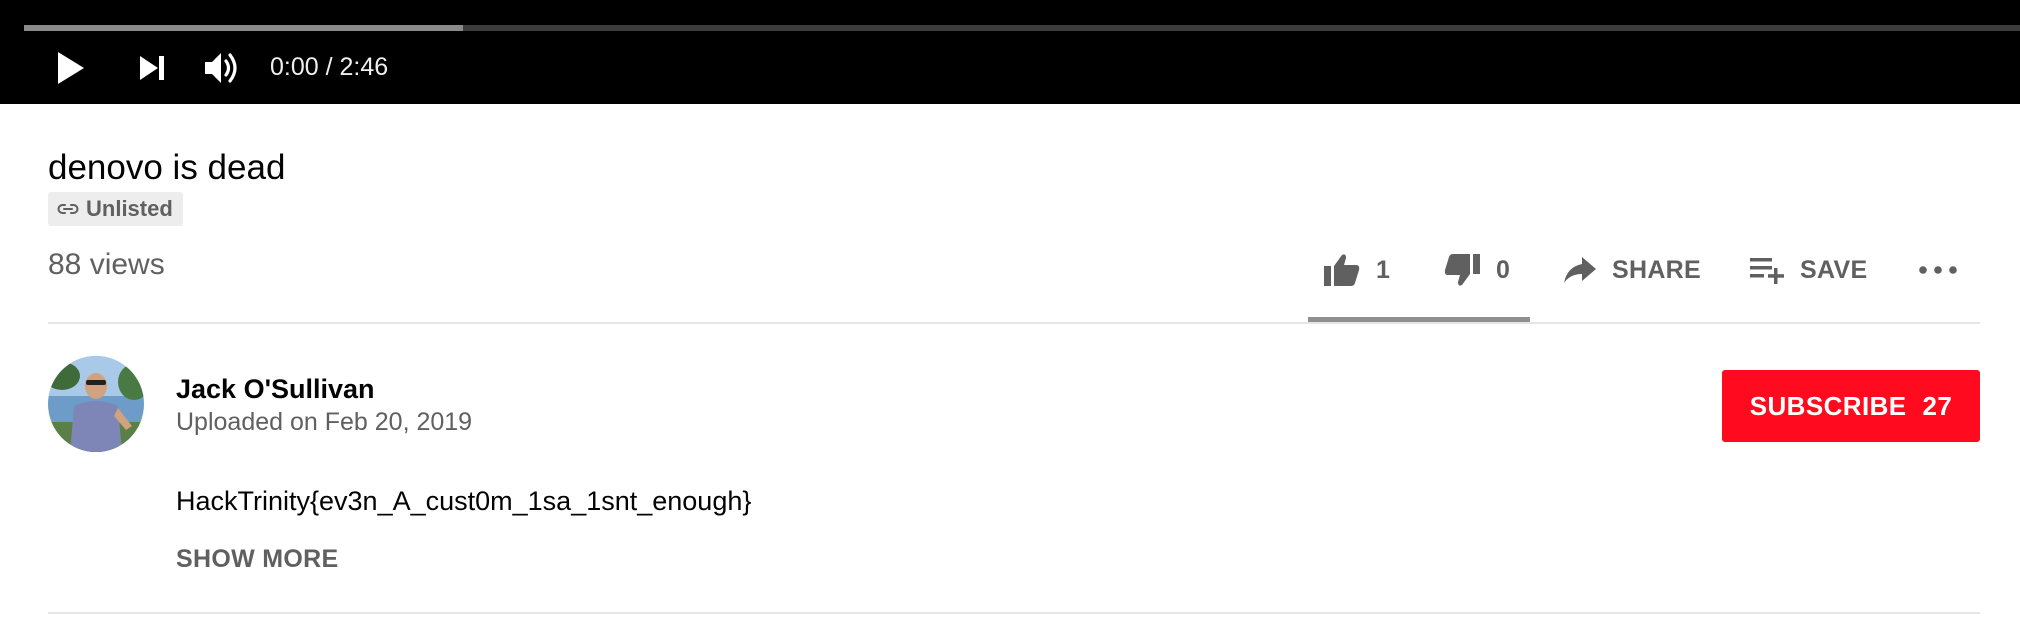 The height and width of the screenshot is (640, 2020). What do you see at coordinates (1383, 269) in the screenshot?
I see `like-count: 1` at bounding box center [1383, 269].